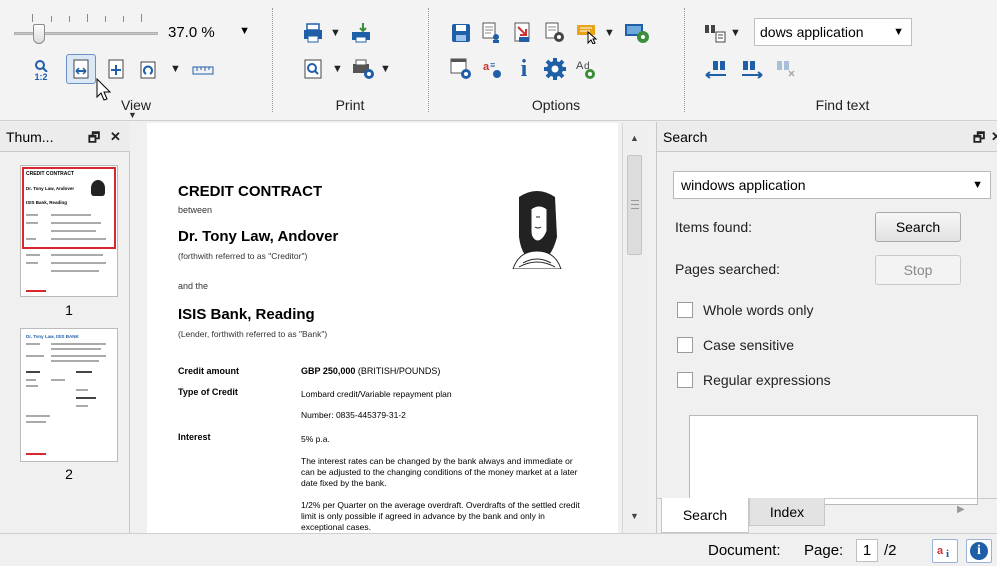  What do you see at coordinates (246, 314) in the screenshot?
I see `doc-party2: ISIS Bank, Reading` at bounding box center [246, 314].